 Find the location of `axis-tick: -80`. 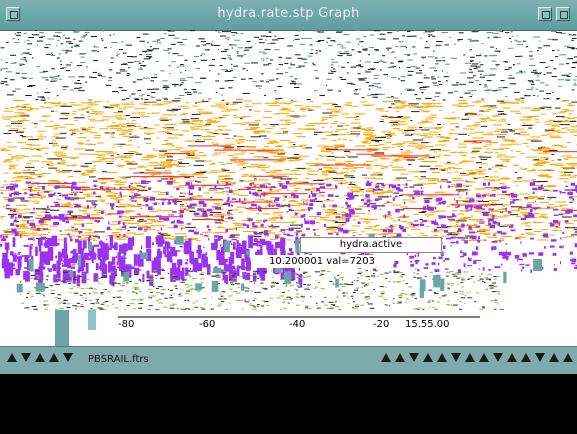

axis-tick: -80 is located at coordinates (126, 324).